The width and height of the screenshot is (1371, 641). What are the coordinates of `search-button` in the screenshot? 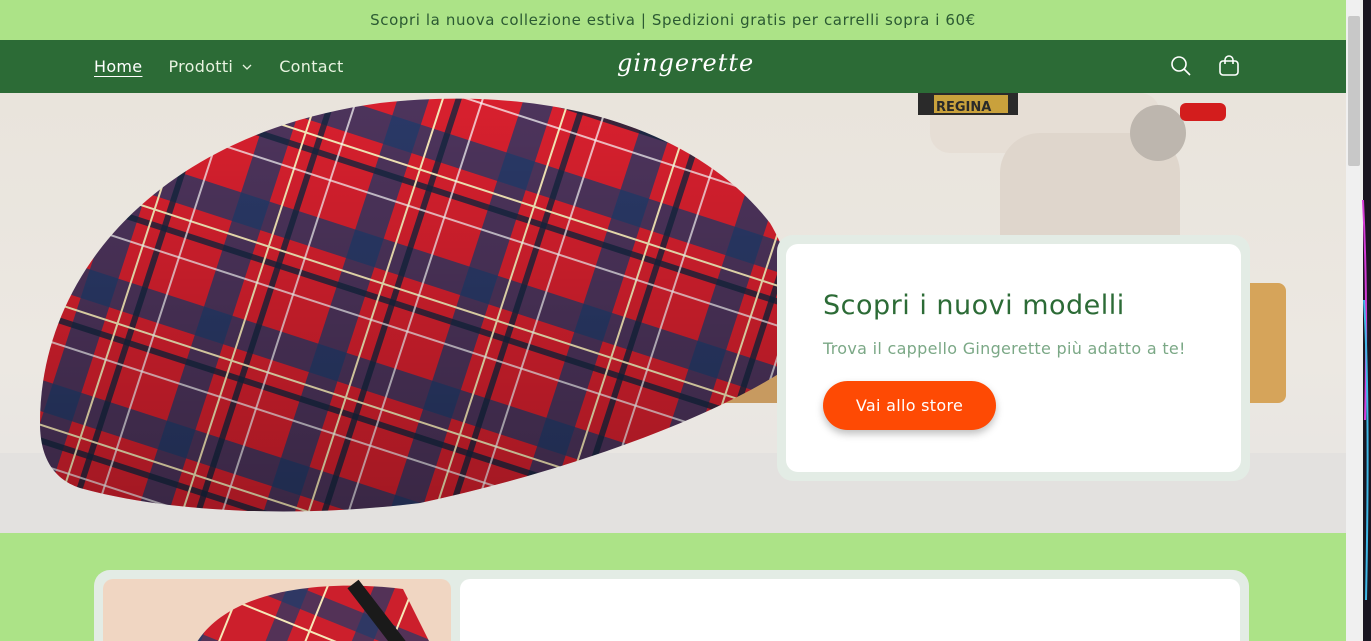 It's located at (1181, 66).